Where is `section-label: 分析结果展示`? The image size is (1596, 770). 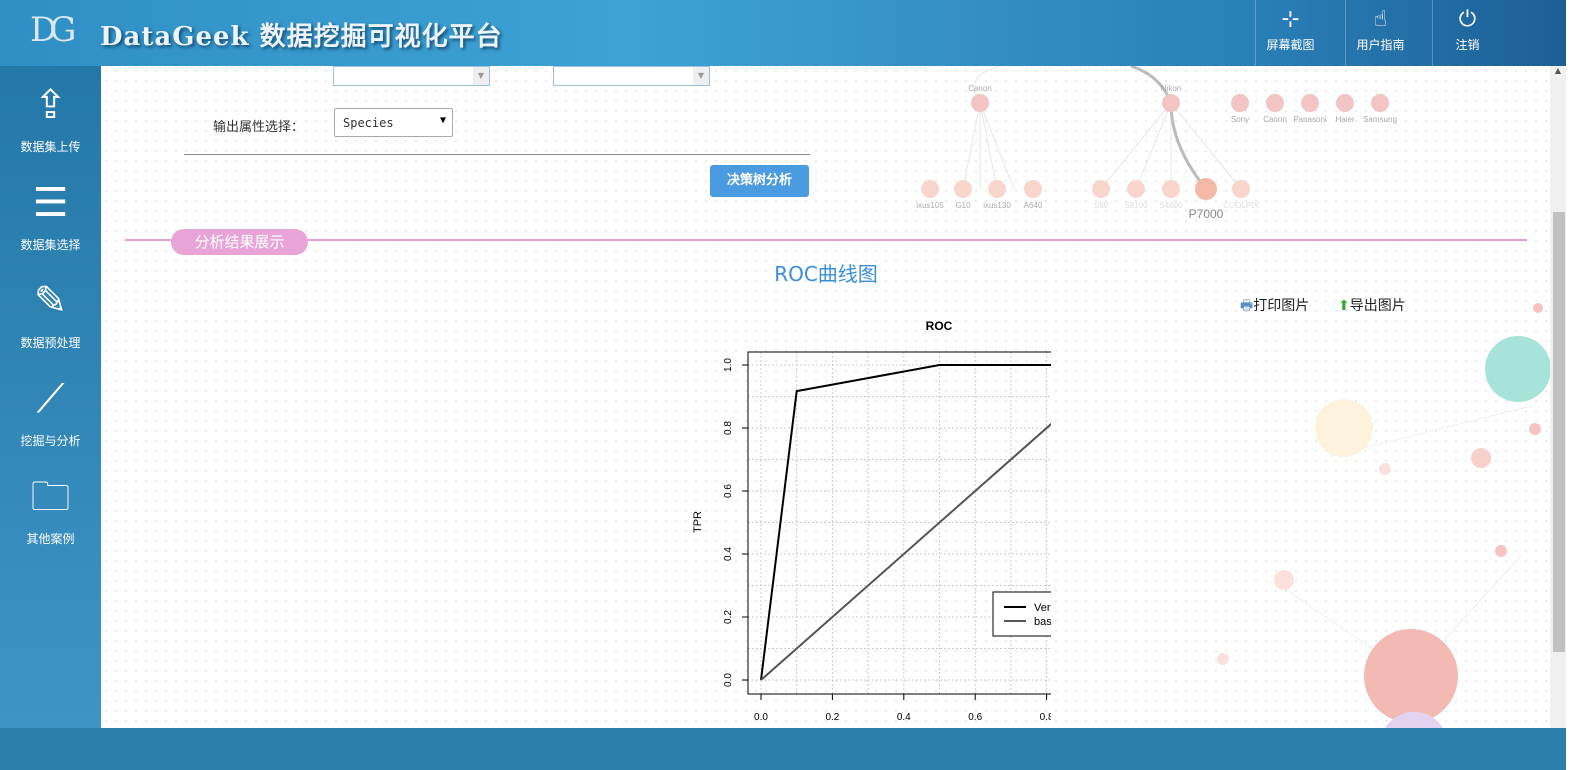
section-label: 分析结果展示 is located at coordinates (239, 242).